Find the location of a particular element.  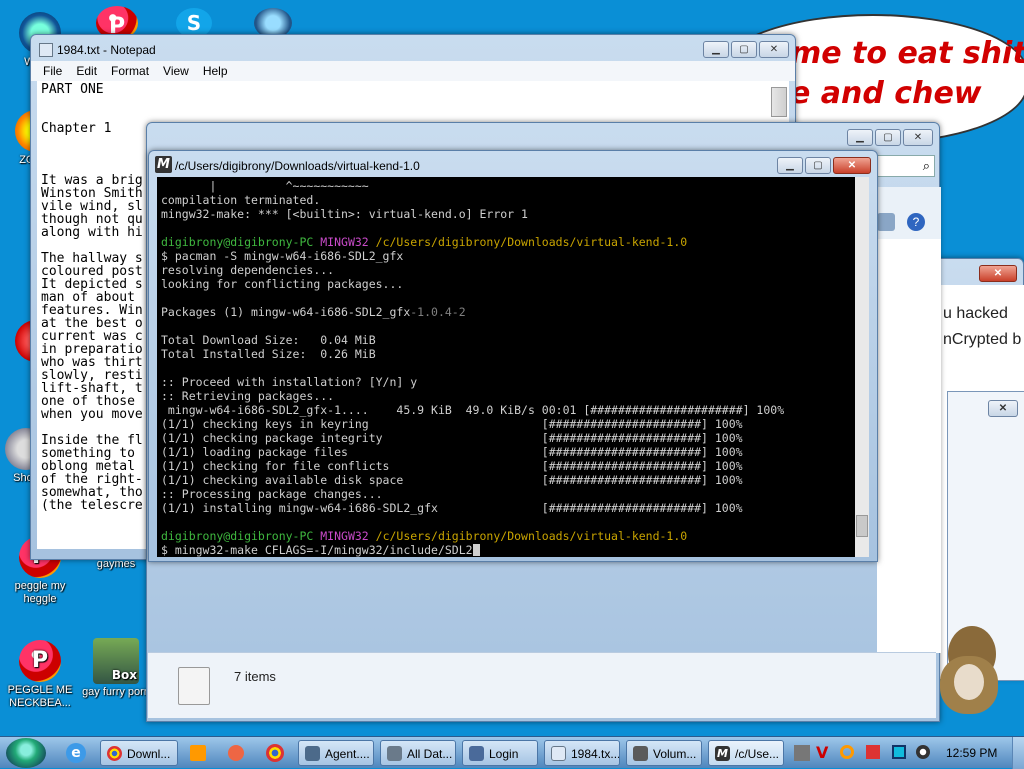

menu-format: Format is located at coordinates (130, 72).